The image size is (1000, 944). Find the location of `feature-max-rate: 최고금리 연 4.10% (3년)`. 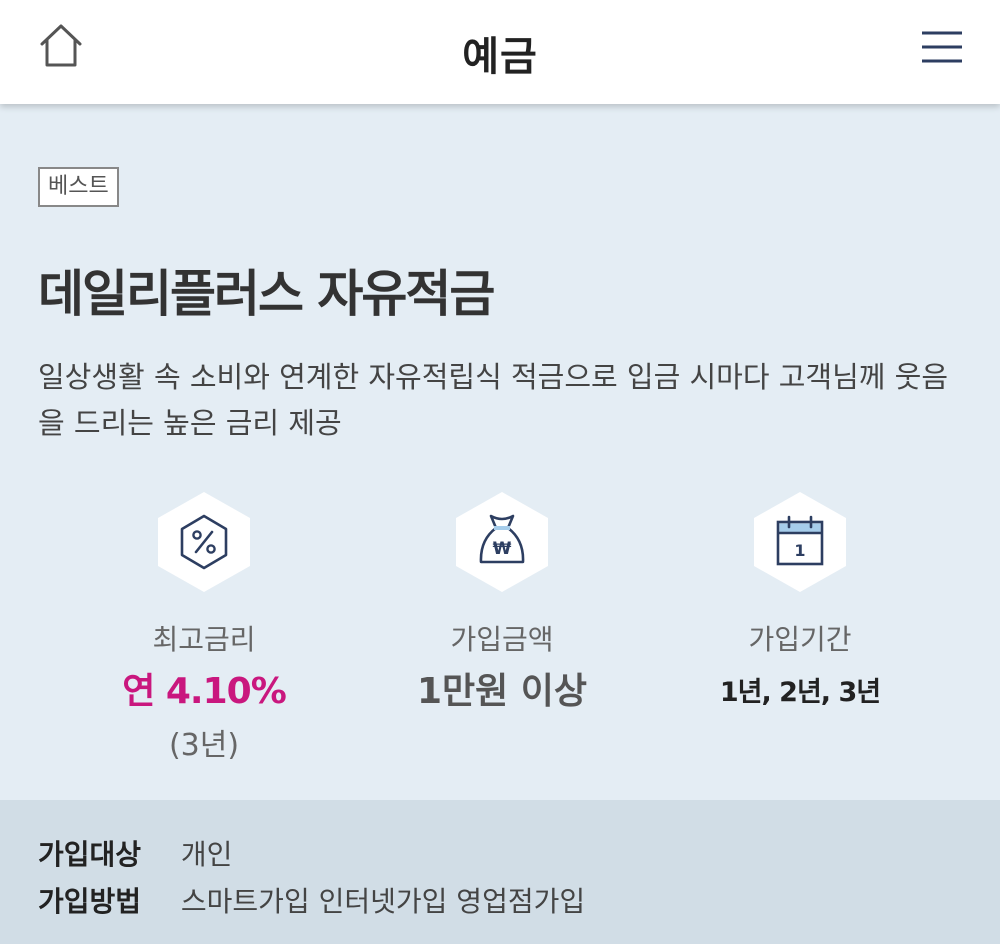

feature-max-rate: 최고금리 연 4.10% (3년) is located at coordinates (204, 627).